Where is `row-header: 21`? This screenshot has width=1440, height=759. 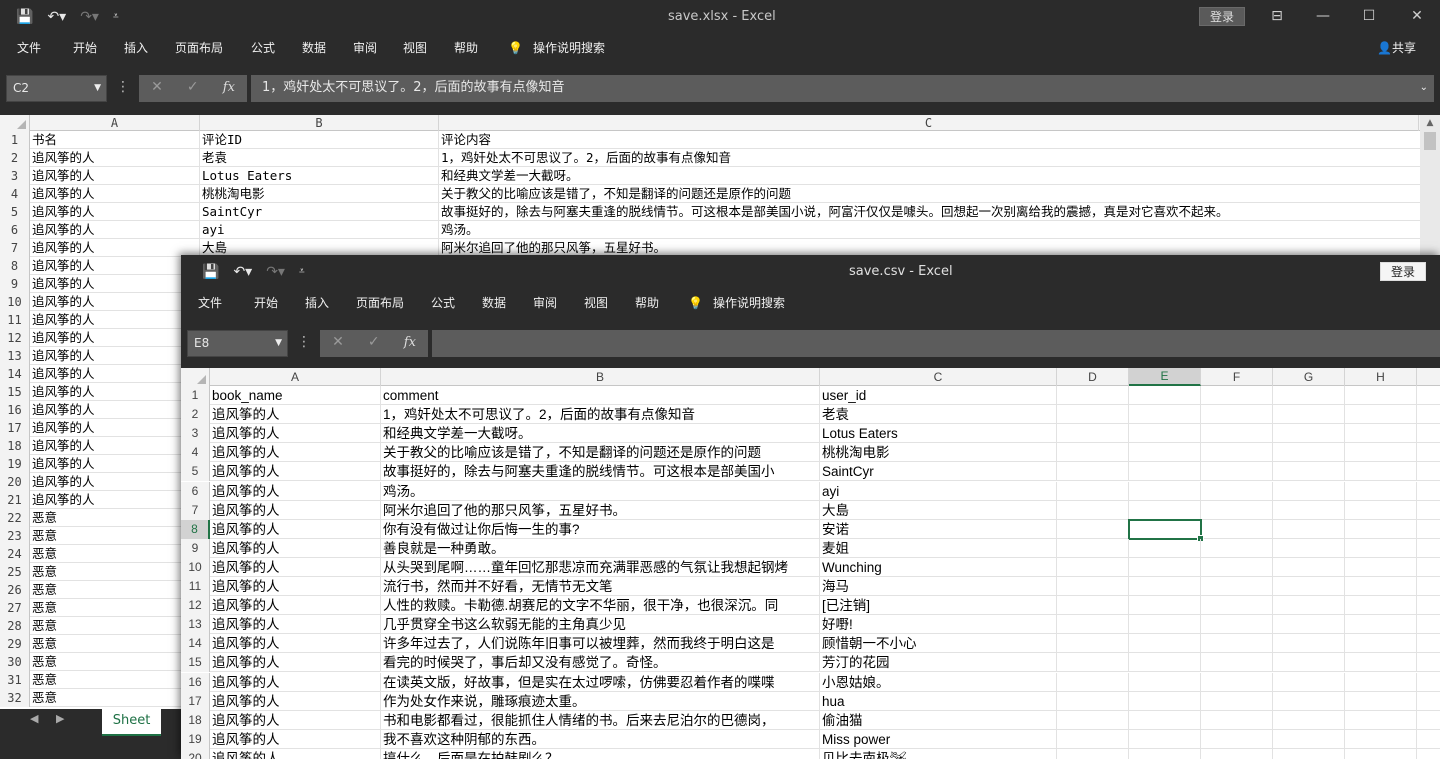 row-header: 21 is located at coordinates (15, 500).